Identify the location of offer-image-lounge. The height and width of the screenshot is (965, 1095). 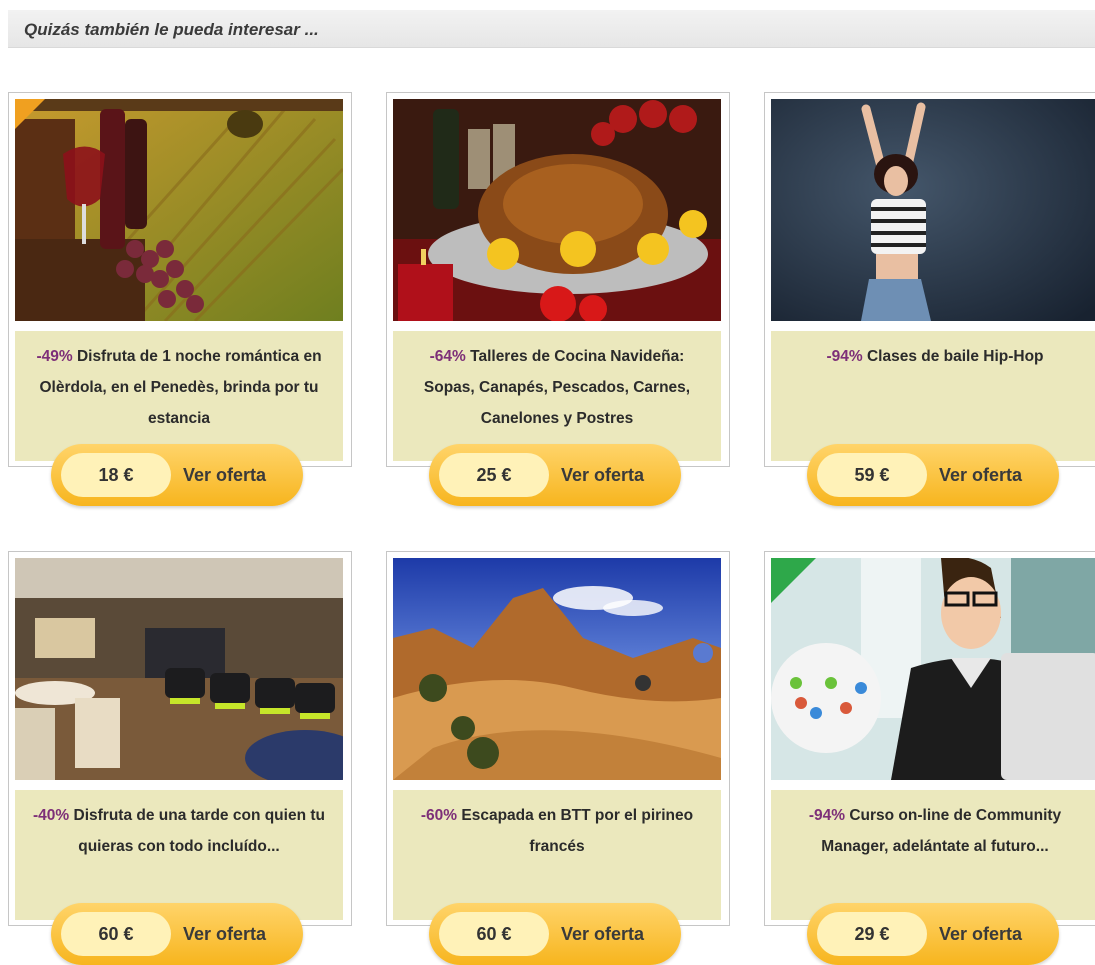
(179, 669).